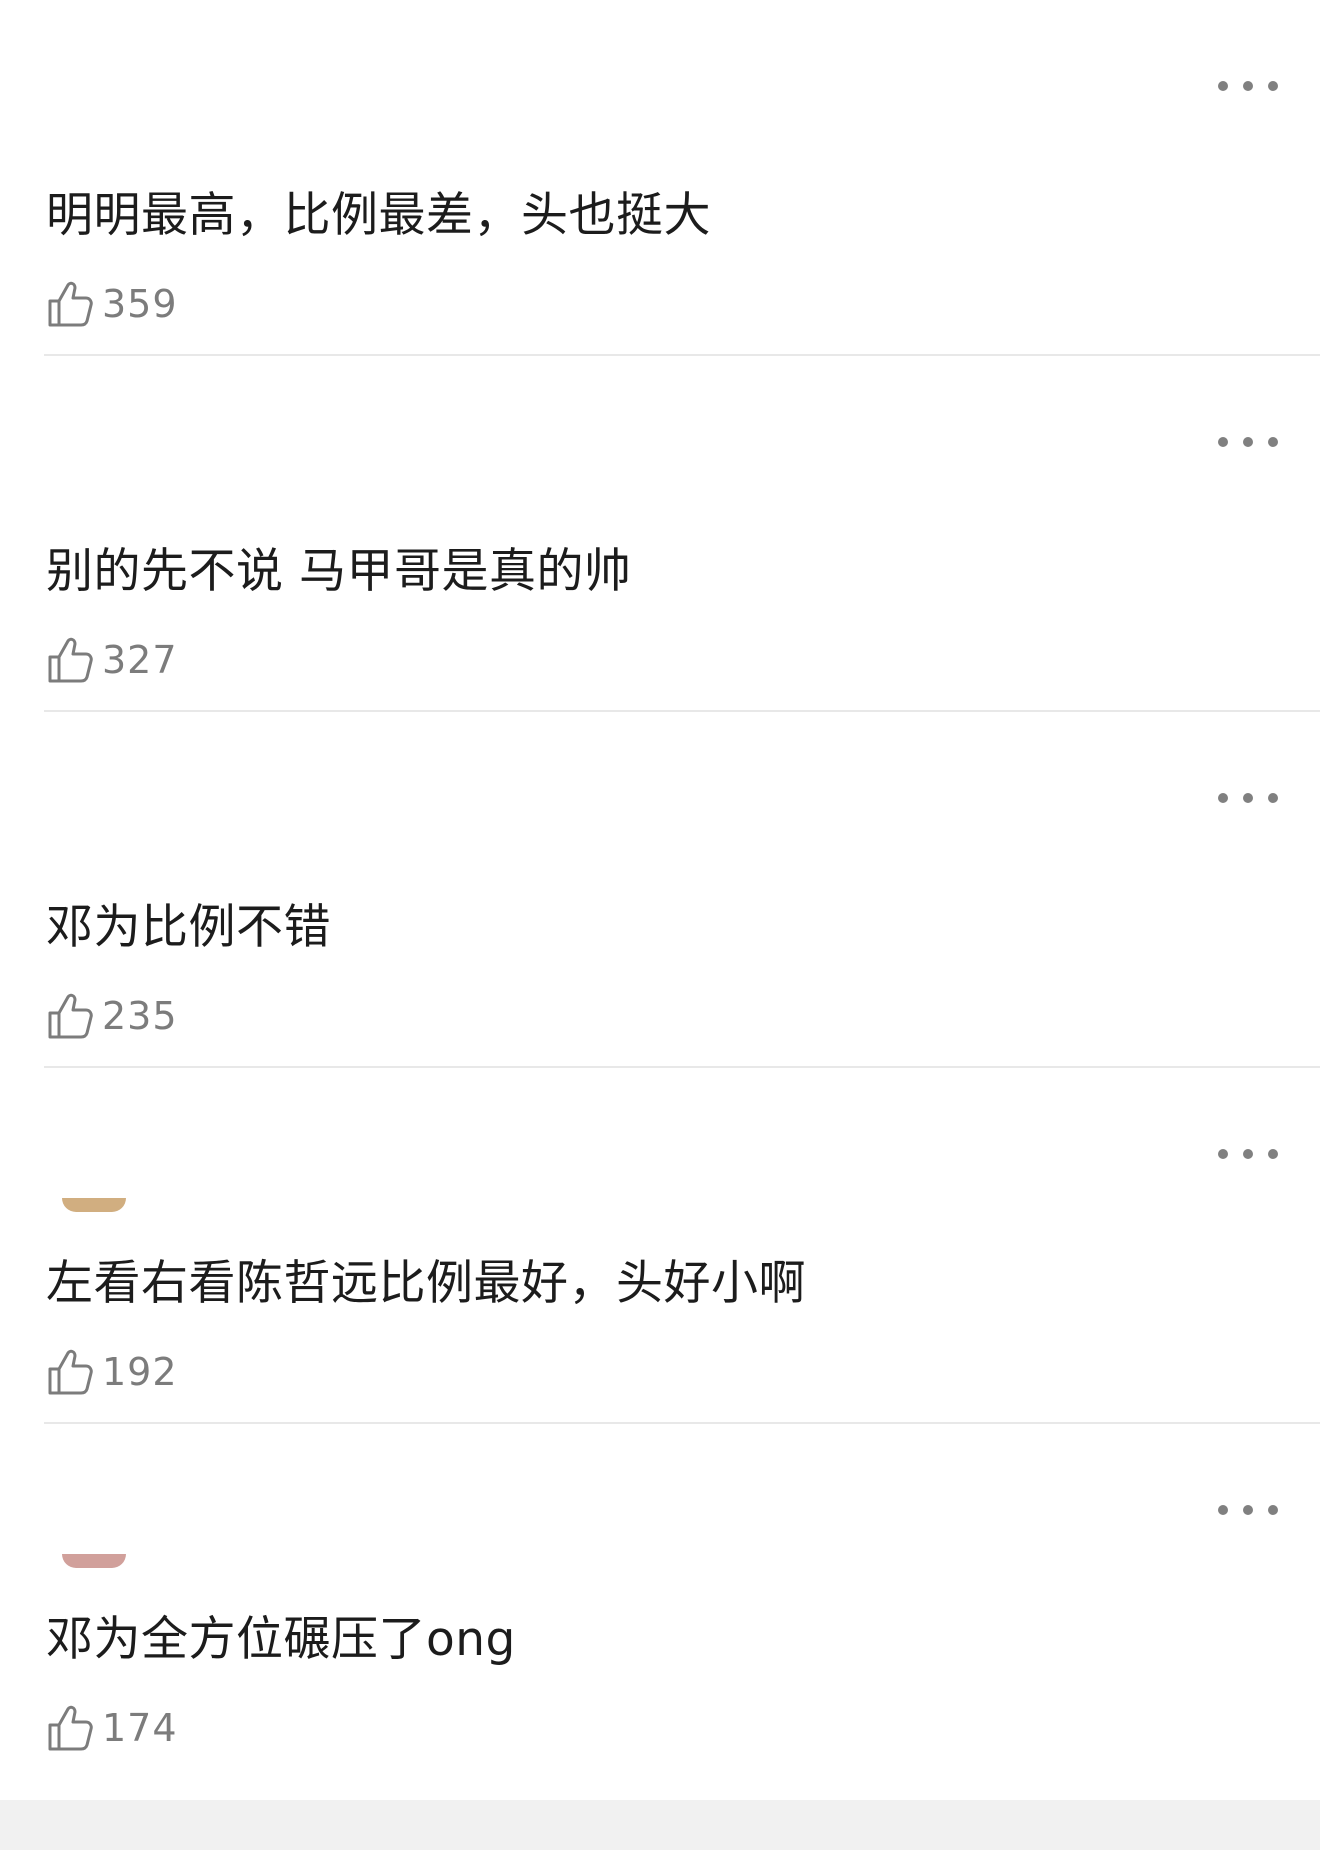 The height and width of the screenshot is (1850, 1320). I want to click on comment-text: 邓为全方位碾压了ong, so click(281, 1639).